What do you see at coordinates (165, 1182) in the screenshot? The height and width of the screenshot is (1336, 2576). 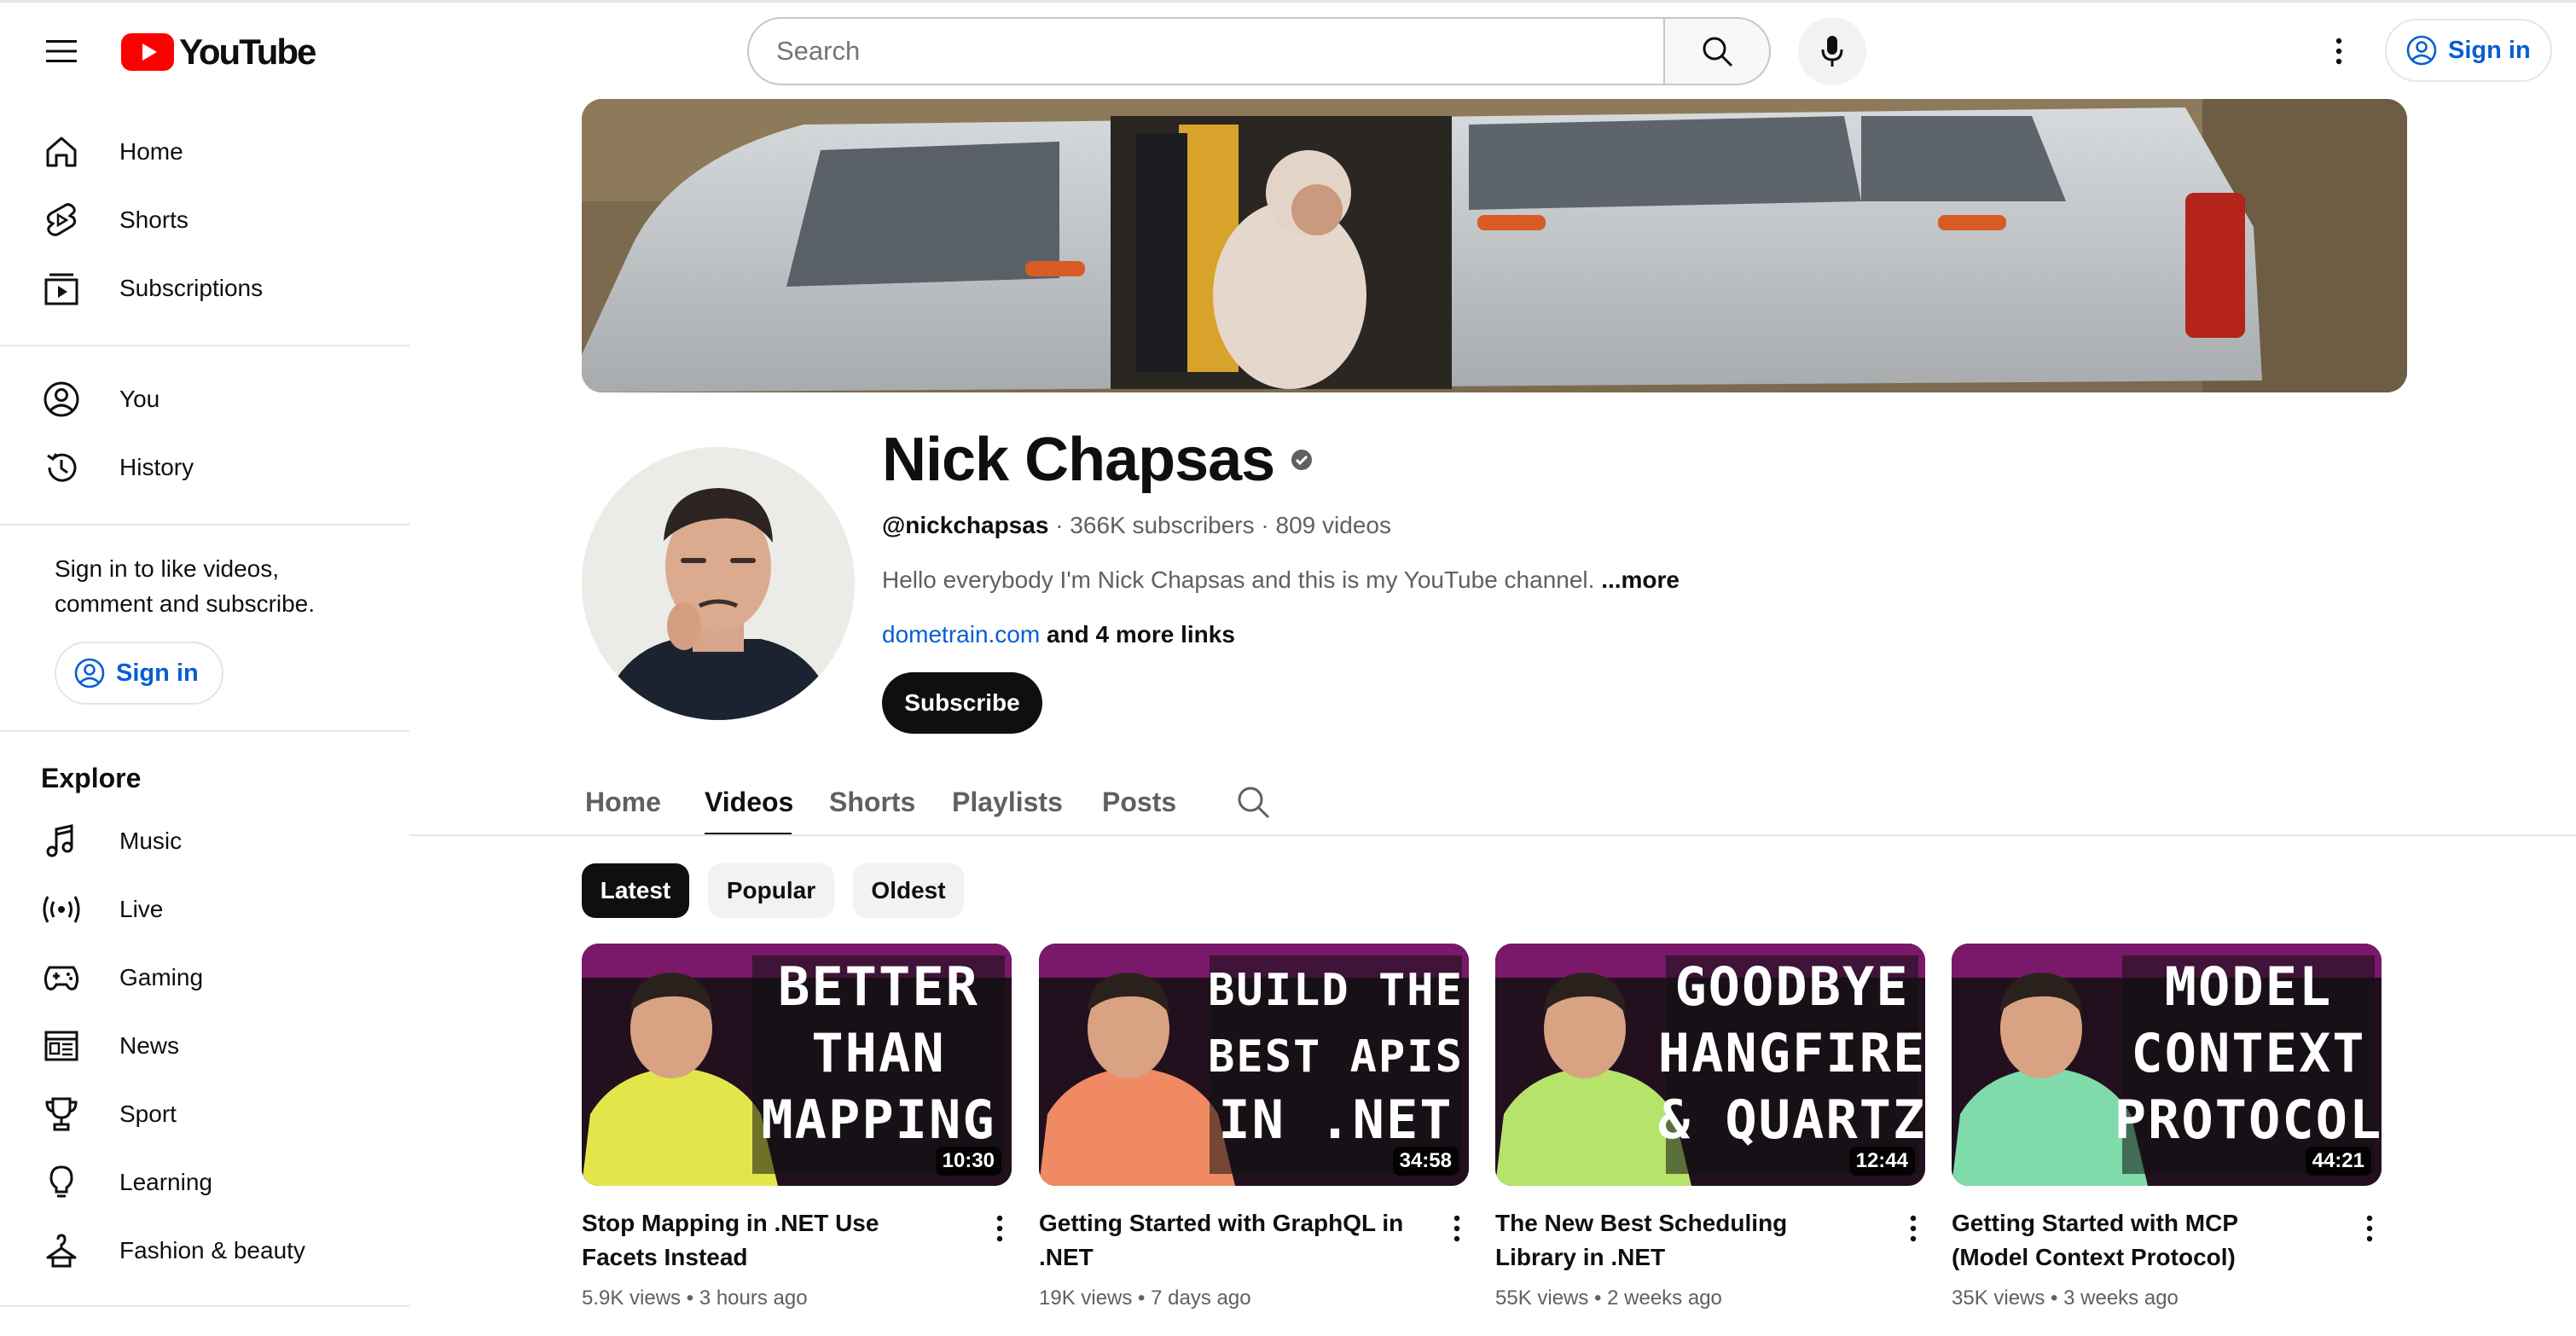 I see `sidebar-item-label: Learning` at bounding box center [165, 1182].